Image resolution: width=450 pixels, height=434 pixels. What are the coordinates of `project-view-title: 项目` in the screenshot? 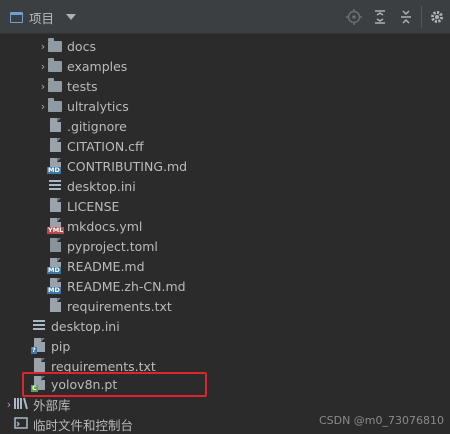 It's located at (42, 18).